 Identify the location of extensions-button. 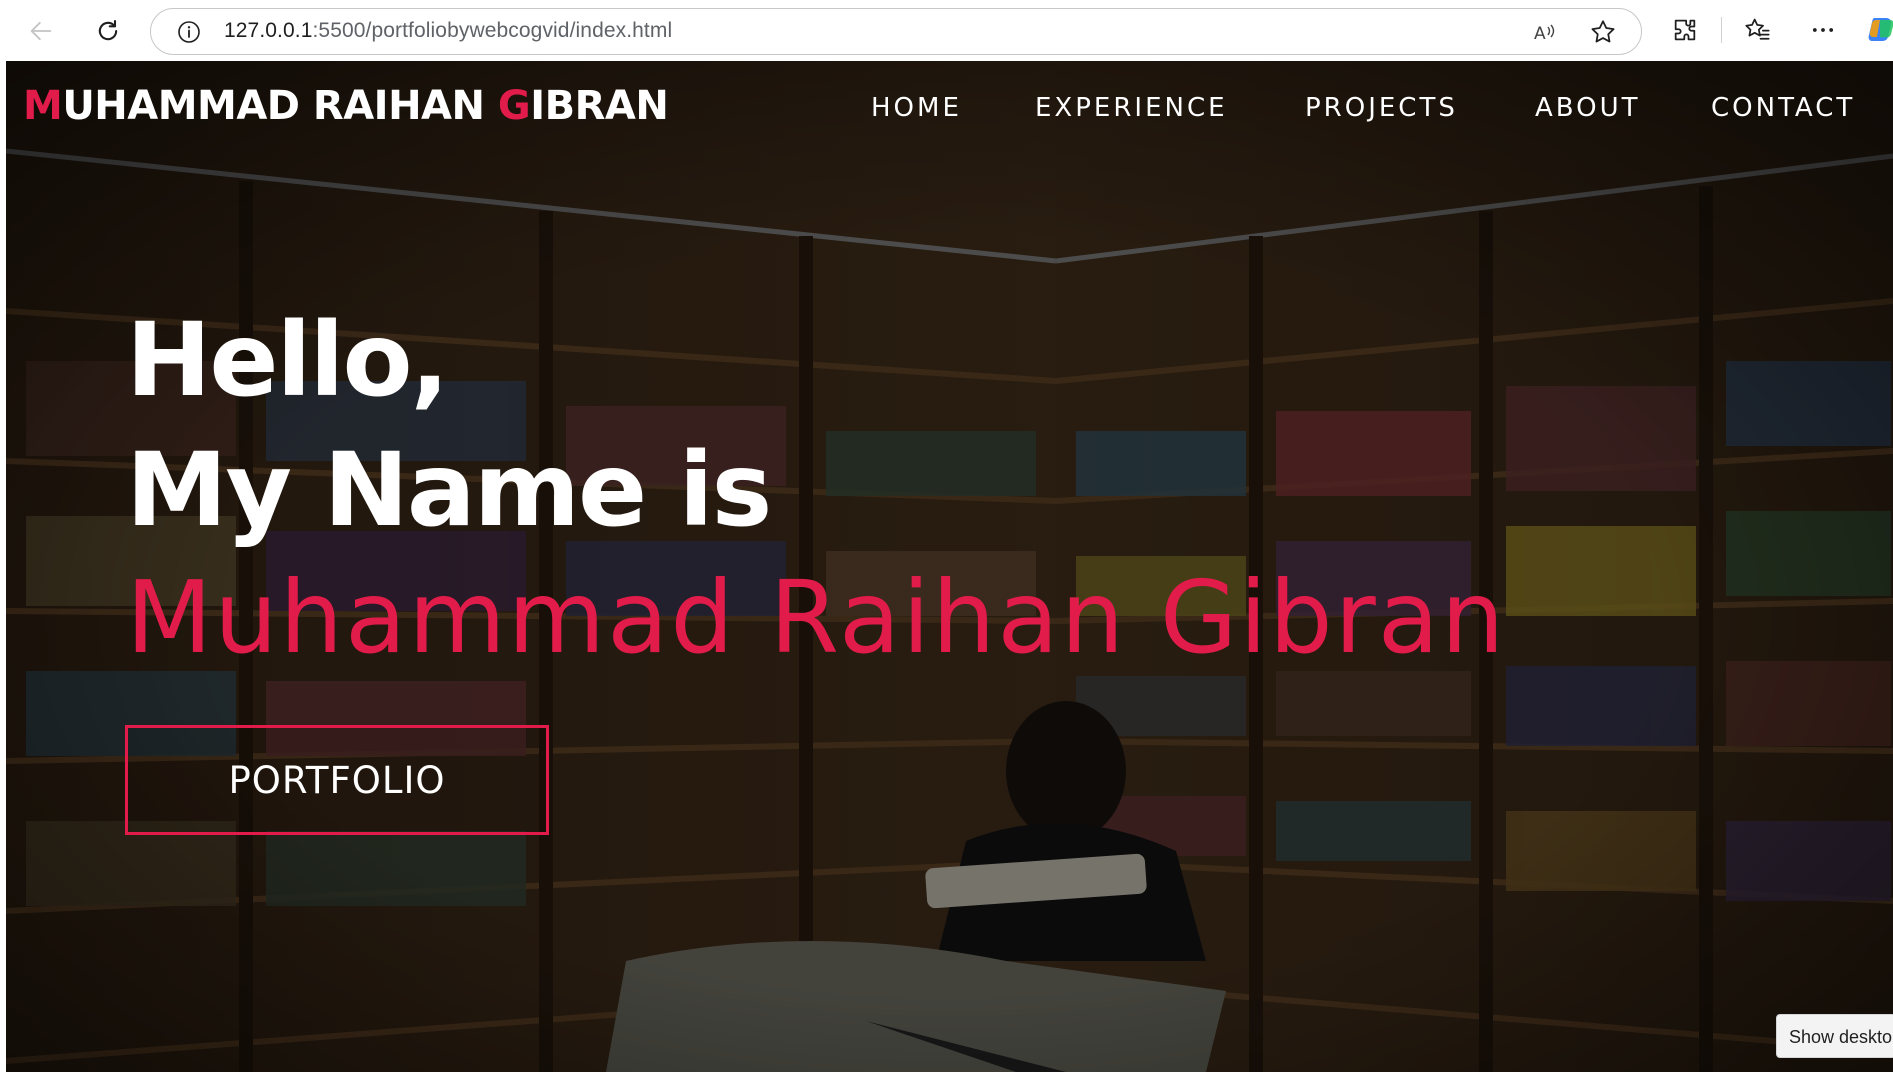
(1685, 30).